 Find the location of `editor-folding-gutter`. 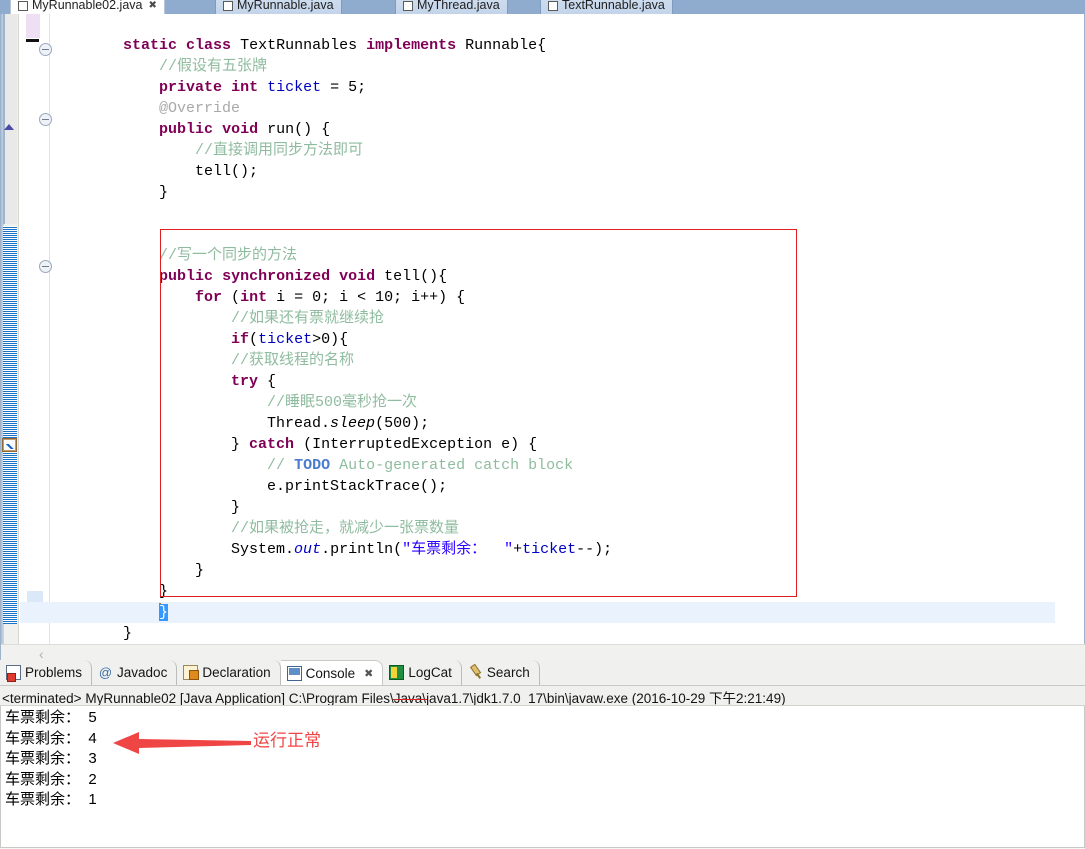

editor-folding-gutter is located at coordinates (36, 329).